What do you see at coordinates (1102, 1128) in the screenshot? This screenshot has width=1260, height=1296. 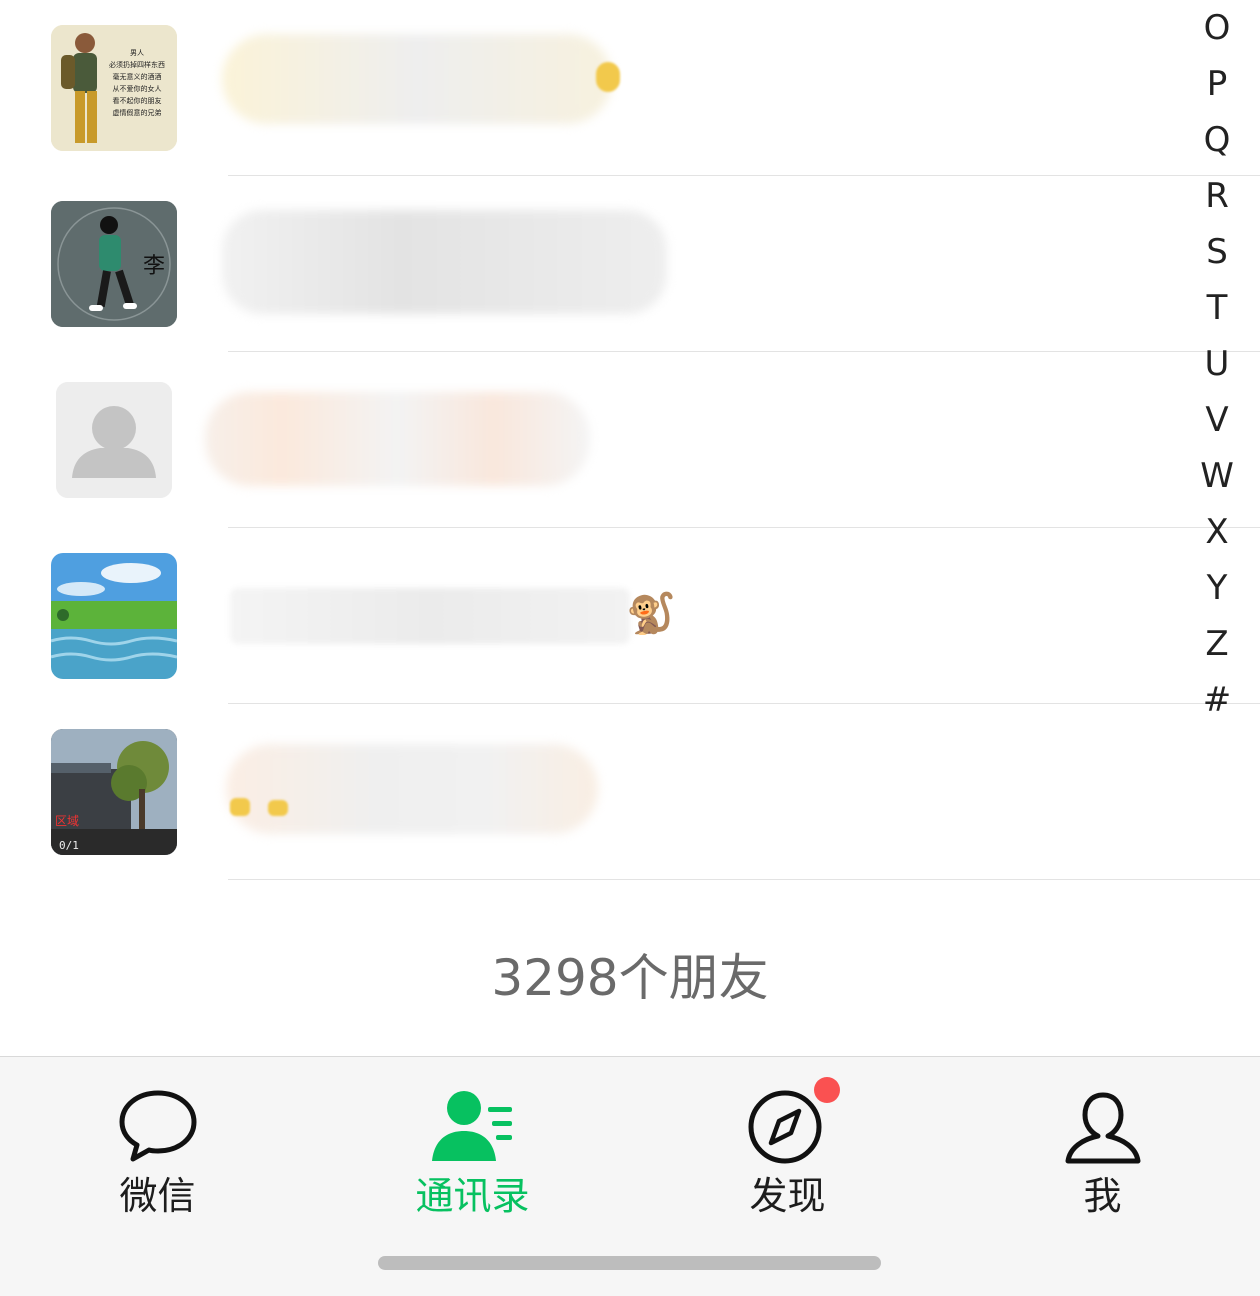 I see `person-icon` at bounding box center [1102, 1128].